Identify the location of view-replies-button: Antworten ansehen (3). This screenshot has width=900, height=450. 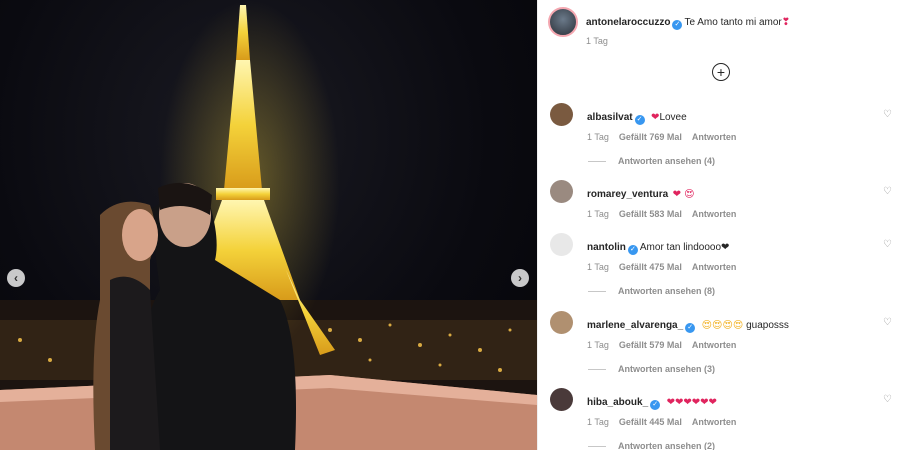
(651, 369).